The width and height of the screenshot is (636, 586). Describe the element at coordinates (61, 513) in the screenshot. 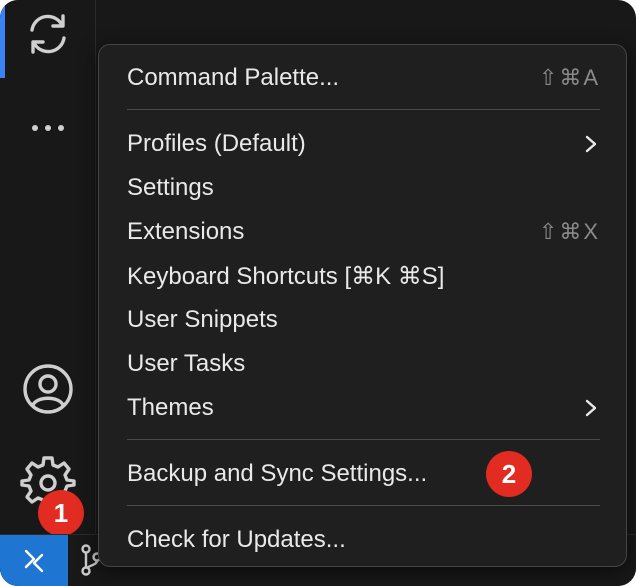

I see `step-badge-1: 1` at that location.